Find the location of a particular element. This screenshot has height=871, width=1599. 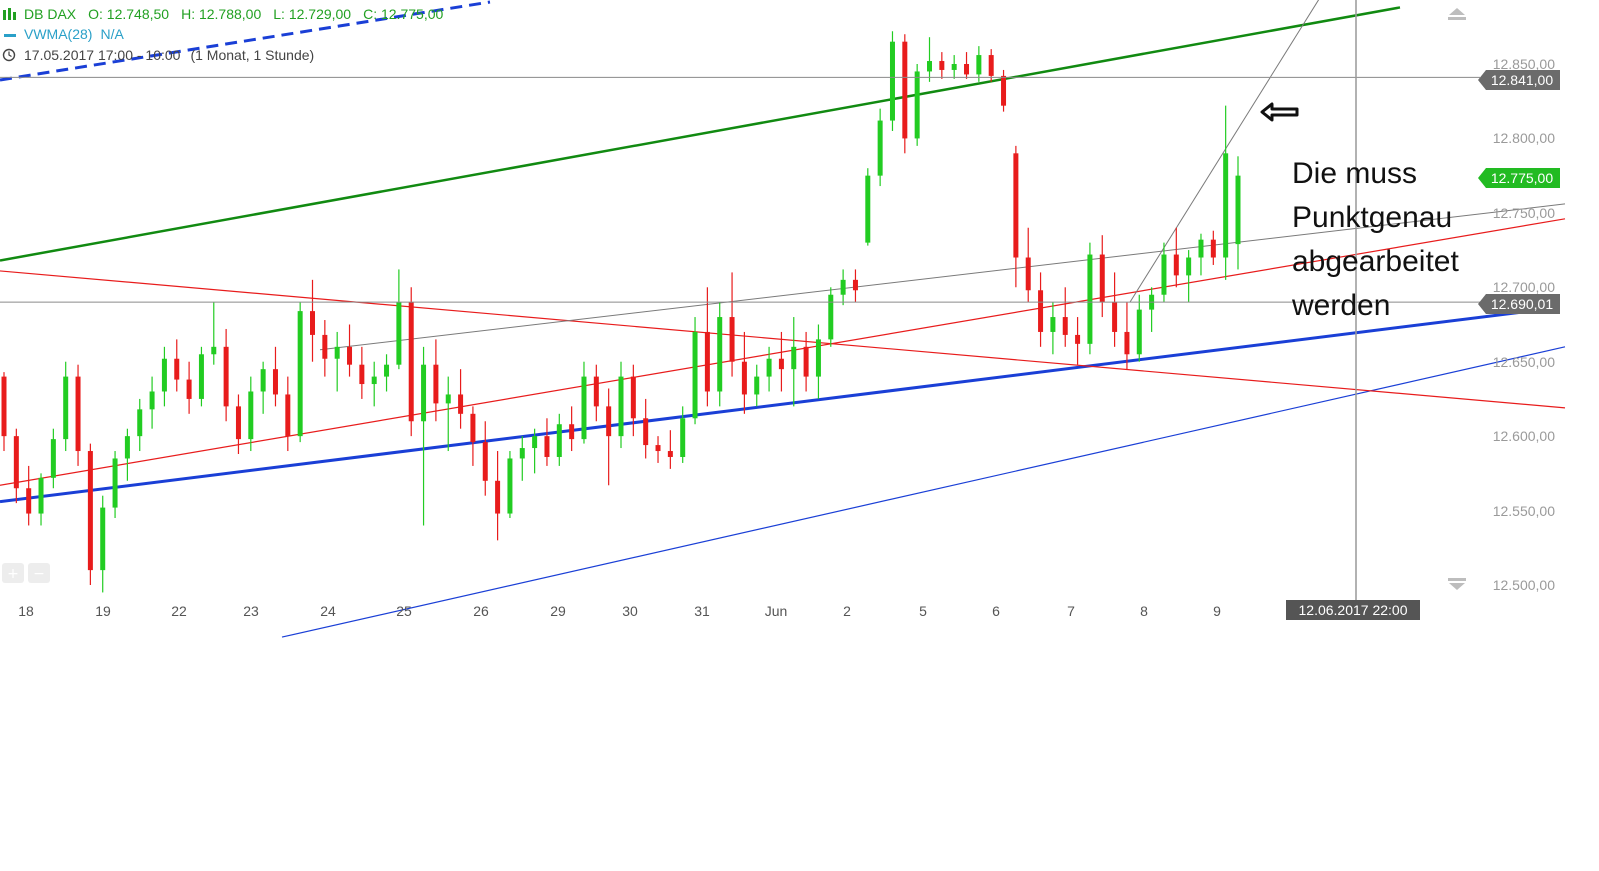

xtick-label: 18 is located at coordinates (26, 611).